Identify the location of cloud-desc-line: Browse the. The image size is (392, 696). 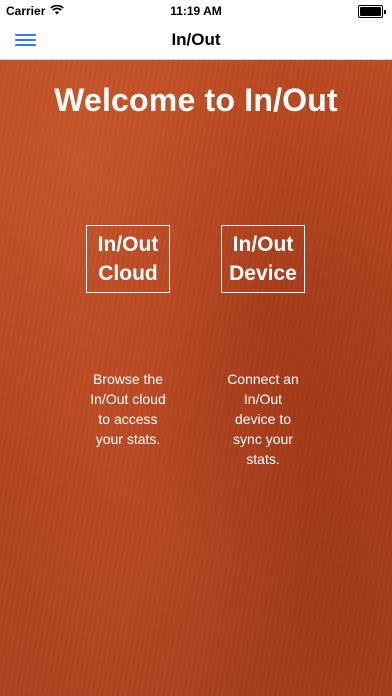
(128, 379).